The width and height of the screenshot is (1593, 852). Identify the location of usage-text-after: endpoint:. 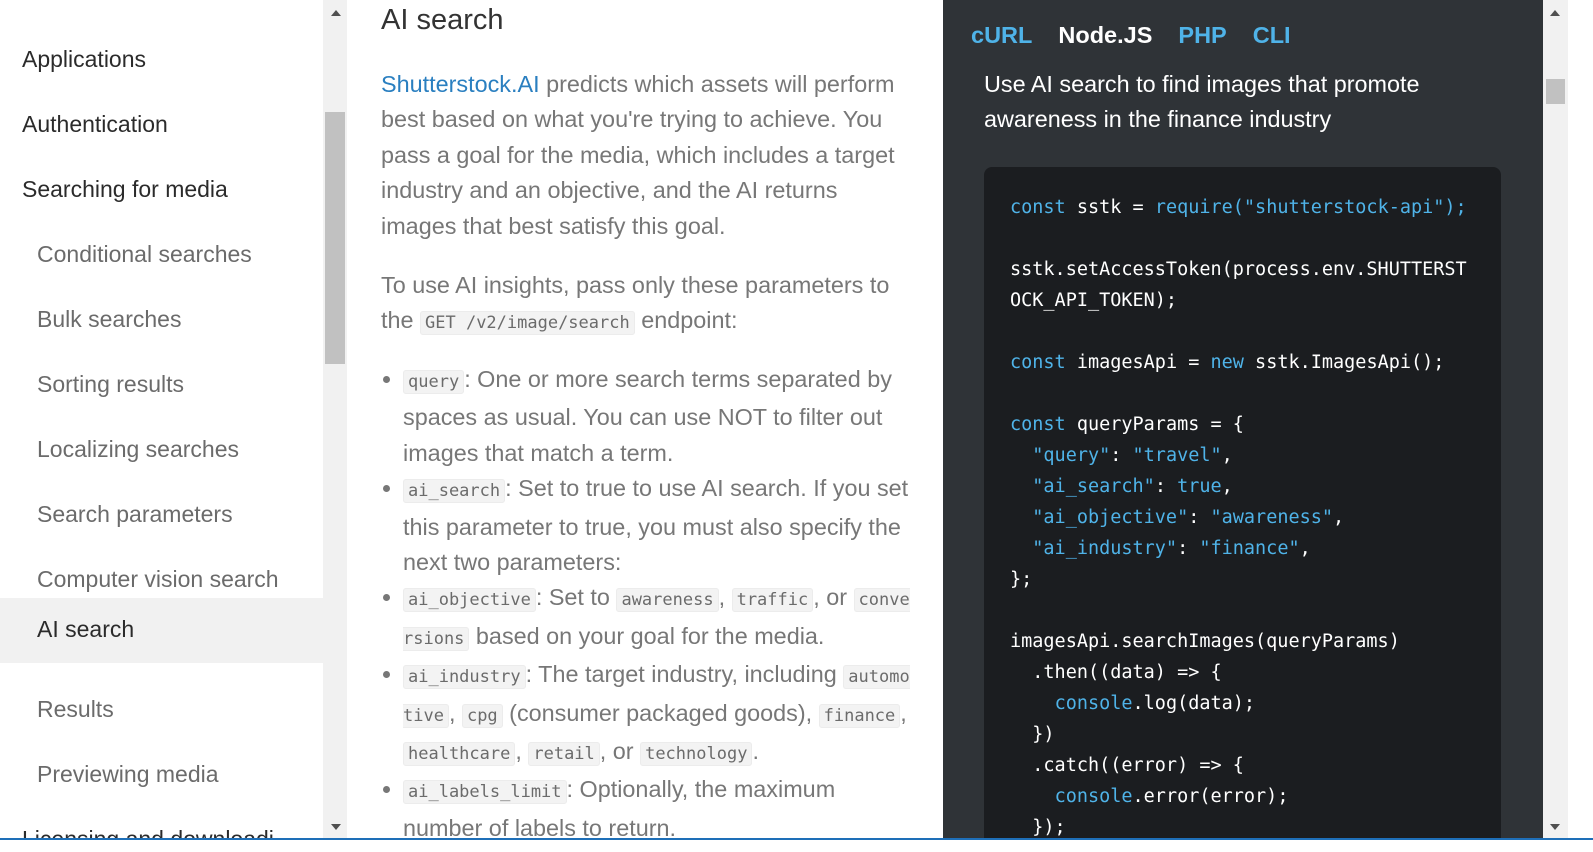
(686, 320).